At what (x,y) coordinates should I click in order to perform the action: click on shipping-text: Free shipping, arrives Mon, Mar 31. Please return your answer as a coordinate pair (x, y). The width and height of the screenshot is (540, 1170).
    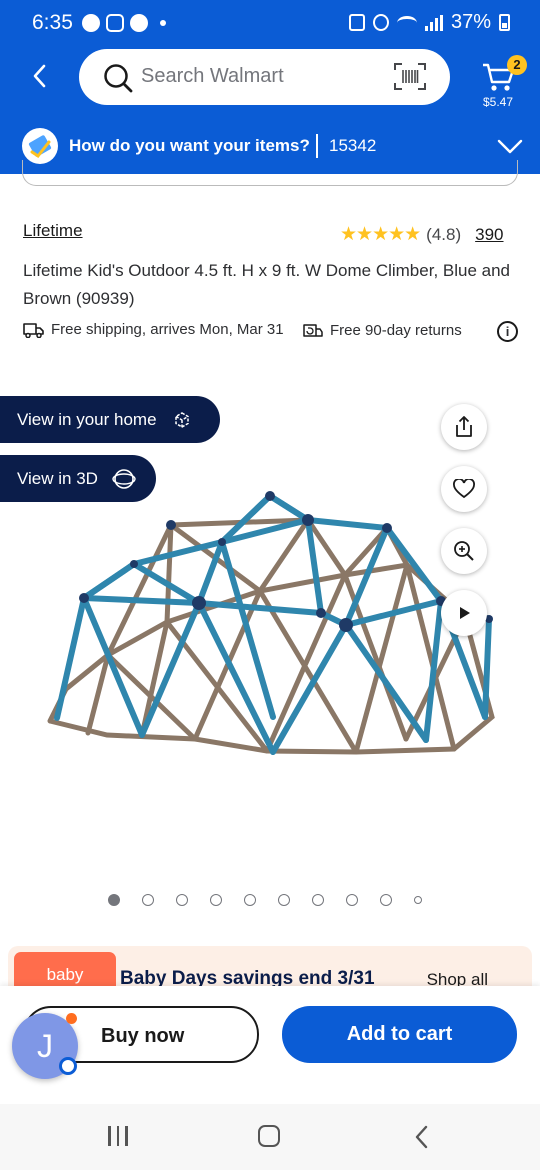
    Looking at the image, I should click on (167, 329).